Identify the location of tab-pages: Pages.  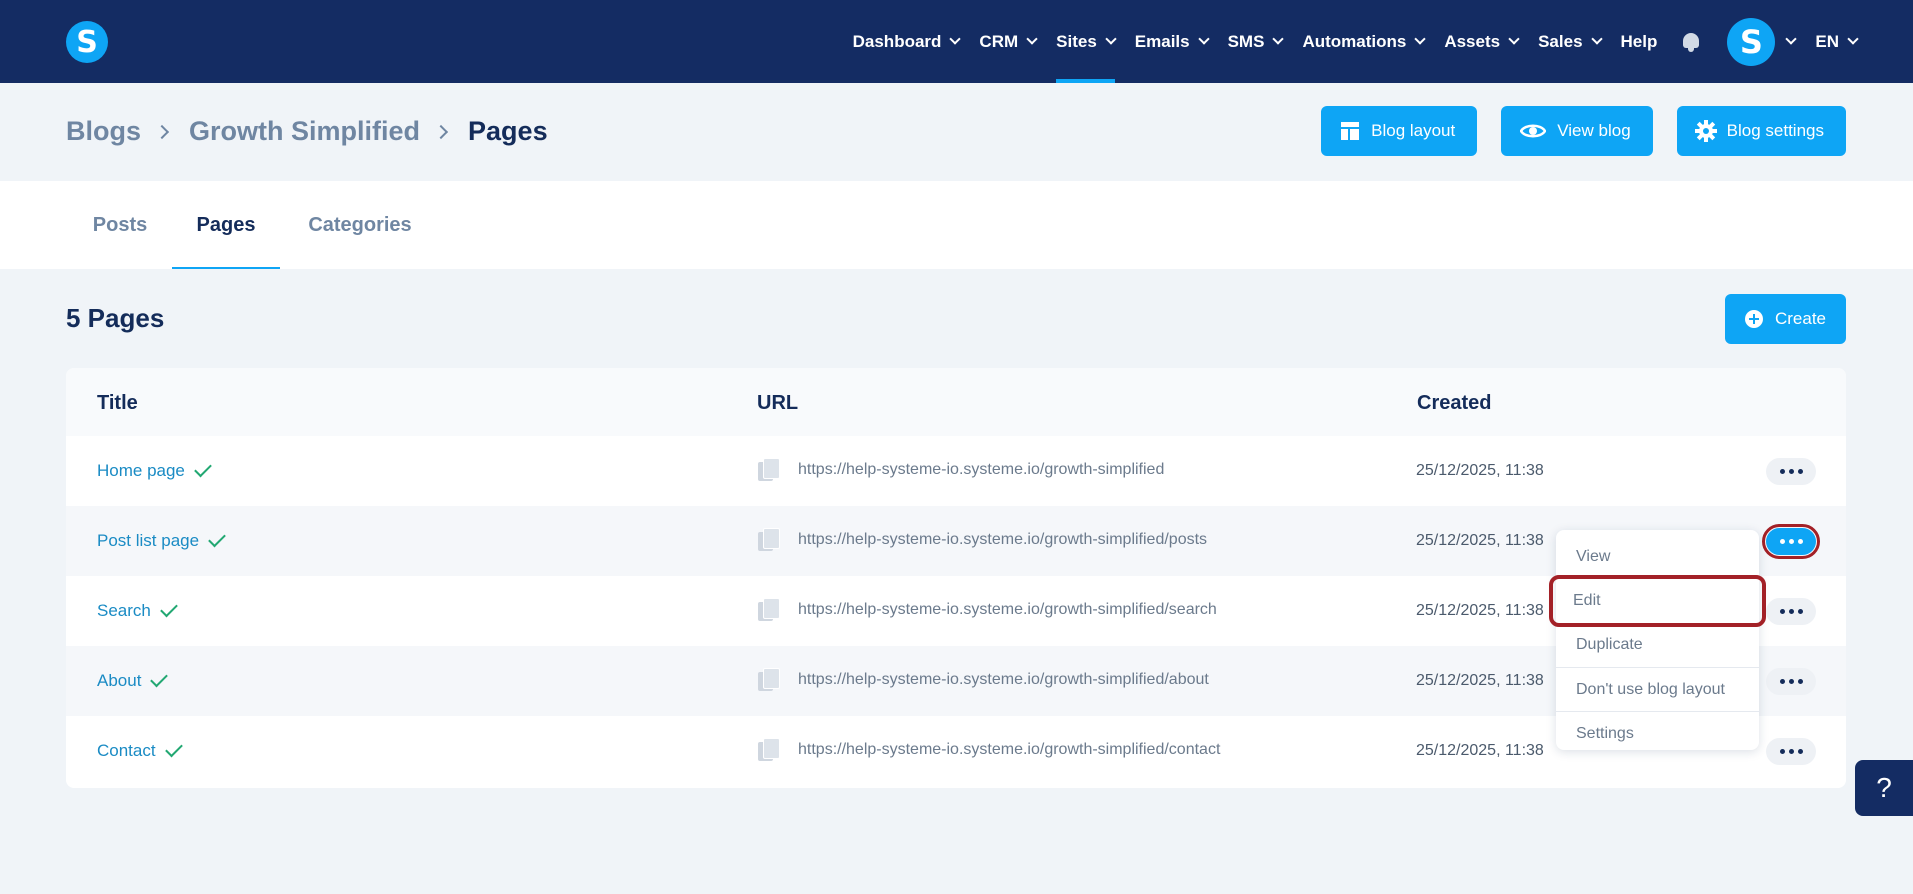
(226, 225).